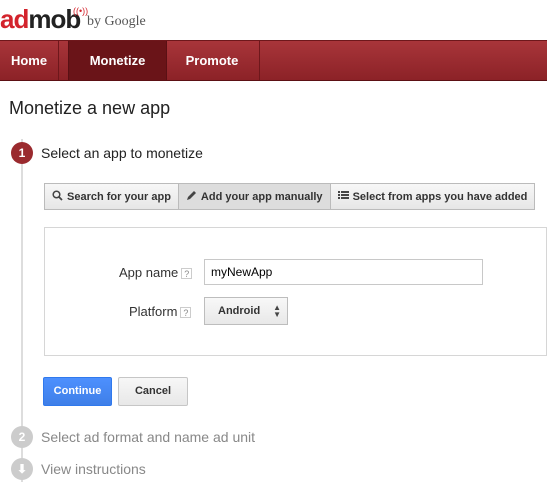 The image size is (547, 482). Describe the element at coordinates (119, 196) in the screenshot. I see `tab-search-app-label: Search for your app` at that location.